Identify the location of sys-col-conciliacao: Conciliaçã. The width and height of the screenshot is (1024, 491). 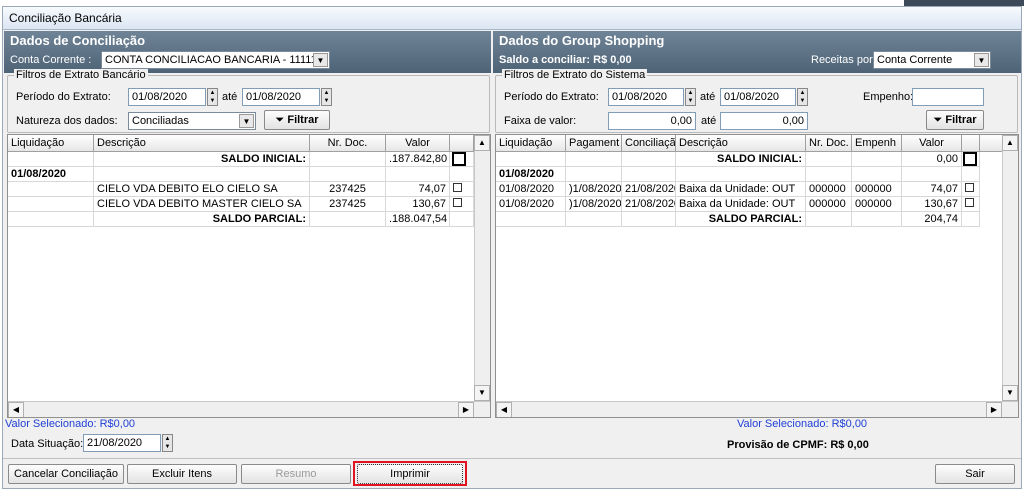
(649, 143).